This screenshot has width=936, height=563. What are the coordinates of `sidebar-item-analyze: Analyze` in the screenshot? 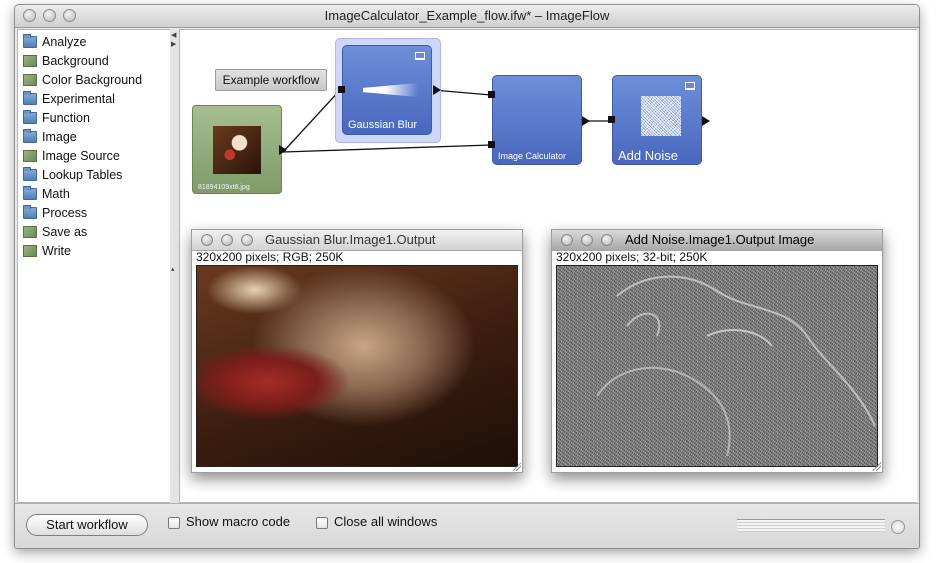 It's located at (95, 42).